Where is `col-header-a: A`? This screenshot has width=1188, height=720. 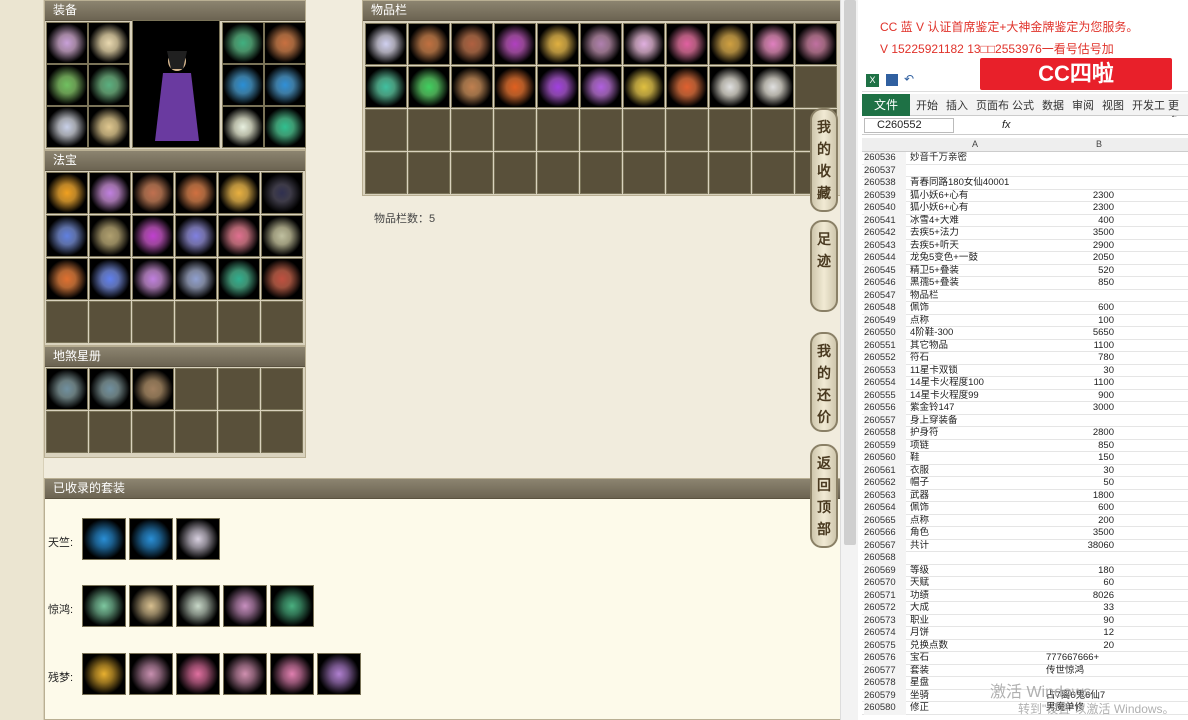
col-header-a: A is located at coordinates (975, 144).